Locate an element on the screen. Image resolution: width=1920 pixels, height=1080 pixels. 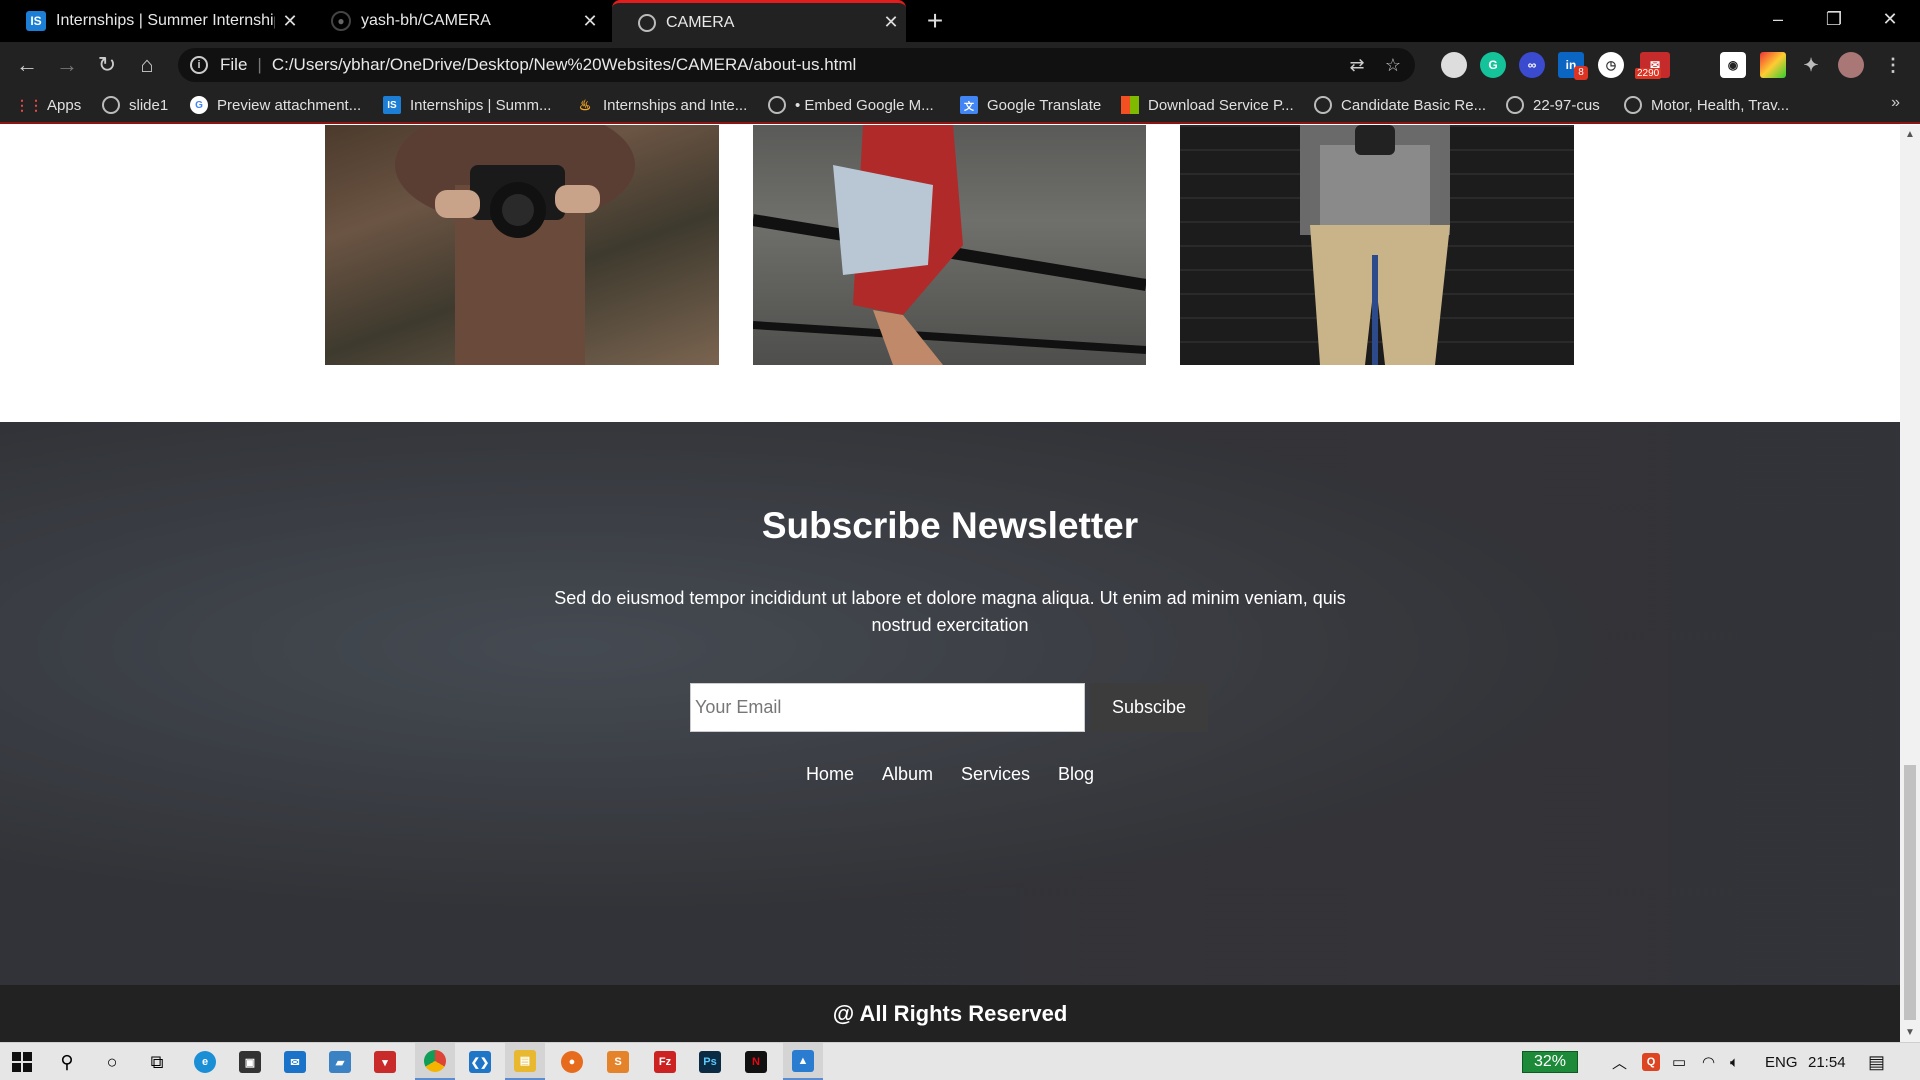
translate-icon: ⇄ is located at coordinates (1357, 65).